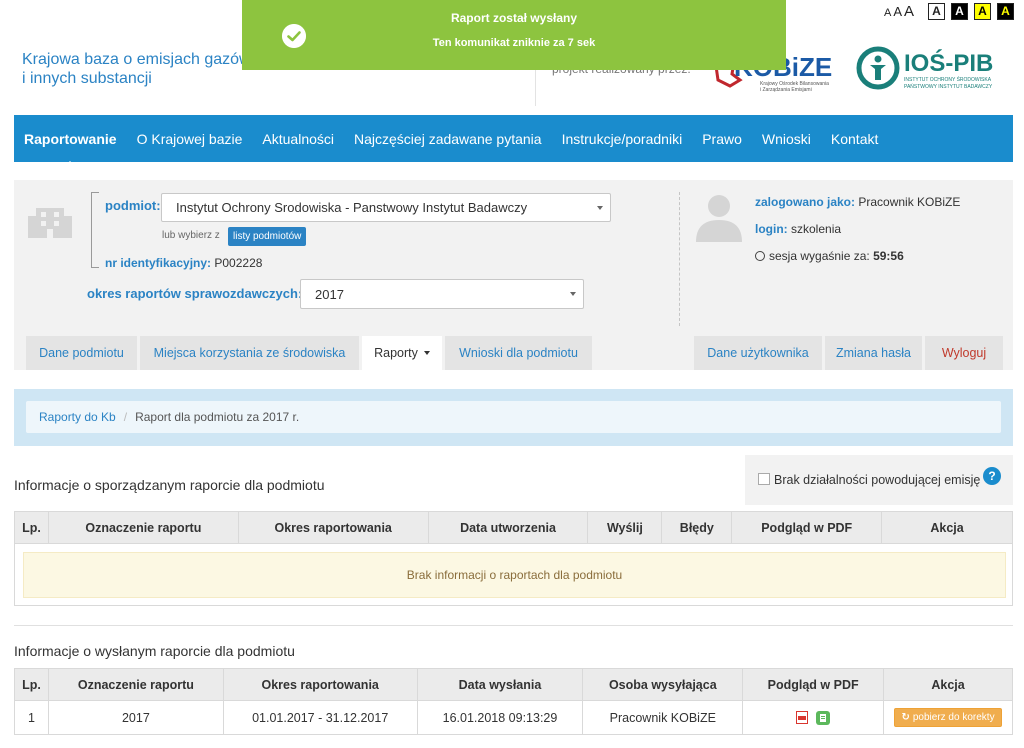 This screenshot has width=1024, height=748. What do you see at coordinates (964, 353) in the screenshot?
I see `tab-wyloguj: Wyloguj` at bounding box center [964, 353].